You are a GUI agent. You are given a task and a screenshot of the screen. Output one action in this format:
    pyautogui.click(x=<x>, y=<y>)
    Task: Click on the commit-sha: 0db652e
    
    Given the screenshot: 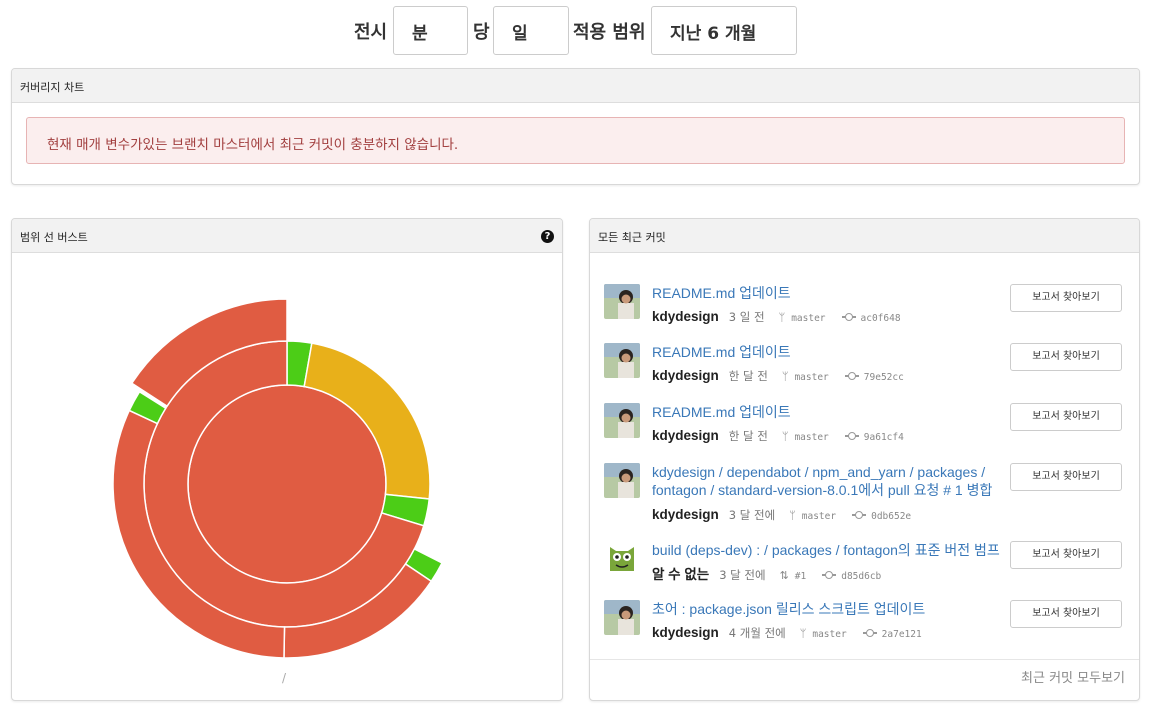 What is the action you would take?
    pyautogui.click(x=891, y=516)
    